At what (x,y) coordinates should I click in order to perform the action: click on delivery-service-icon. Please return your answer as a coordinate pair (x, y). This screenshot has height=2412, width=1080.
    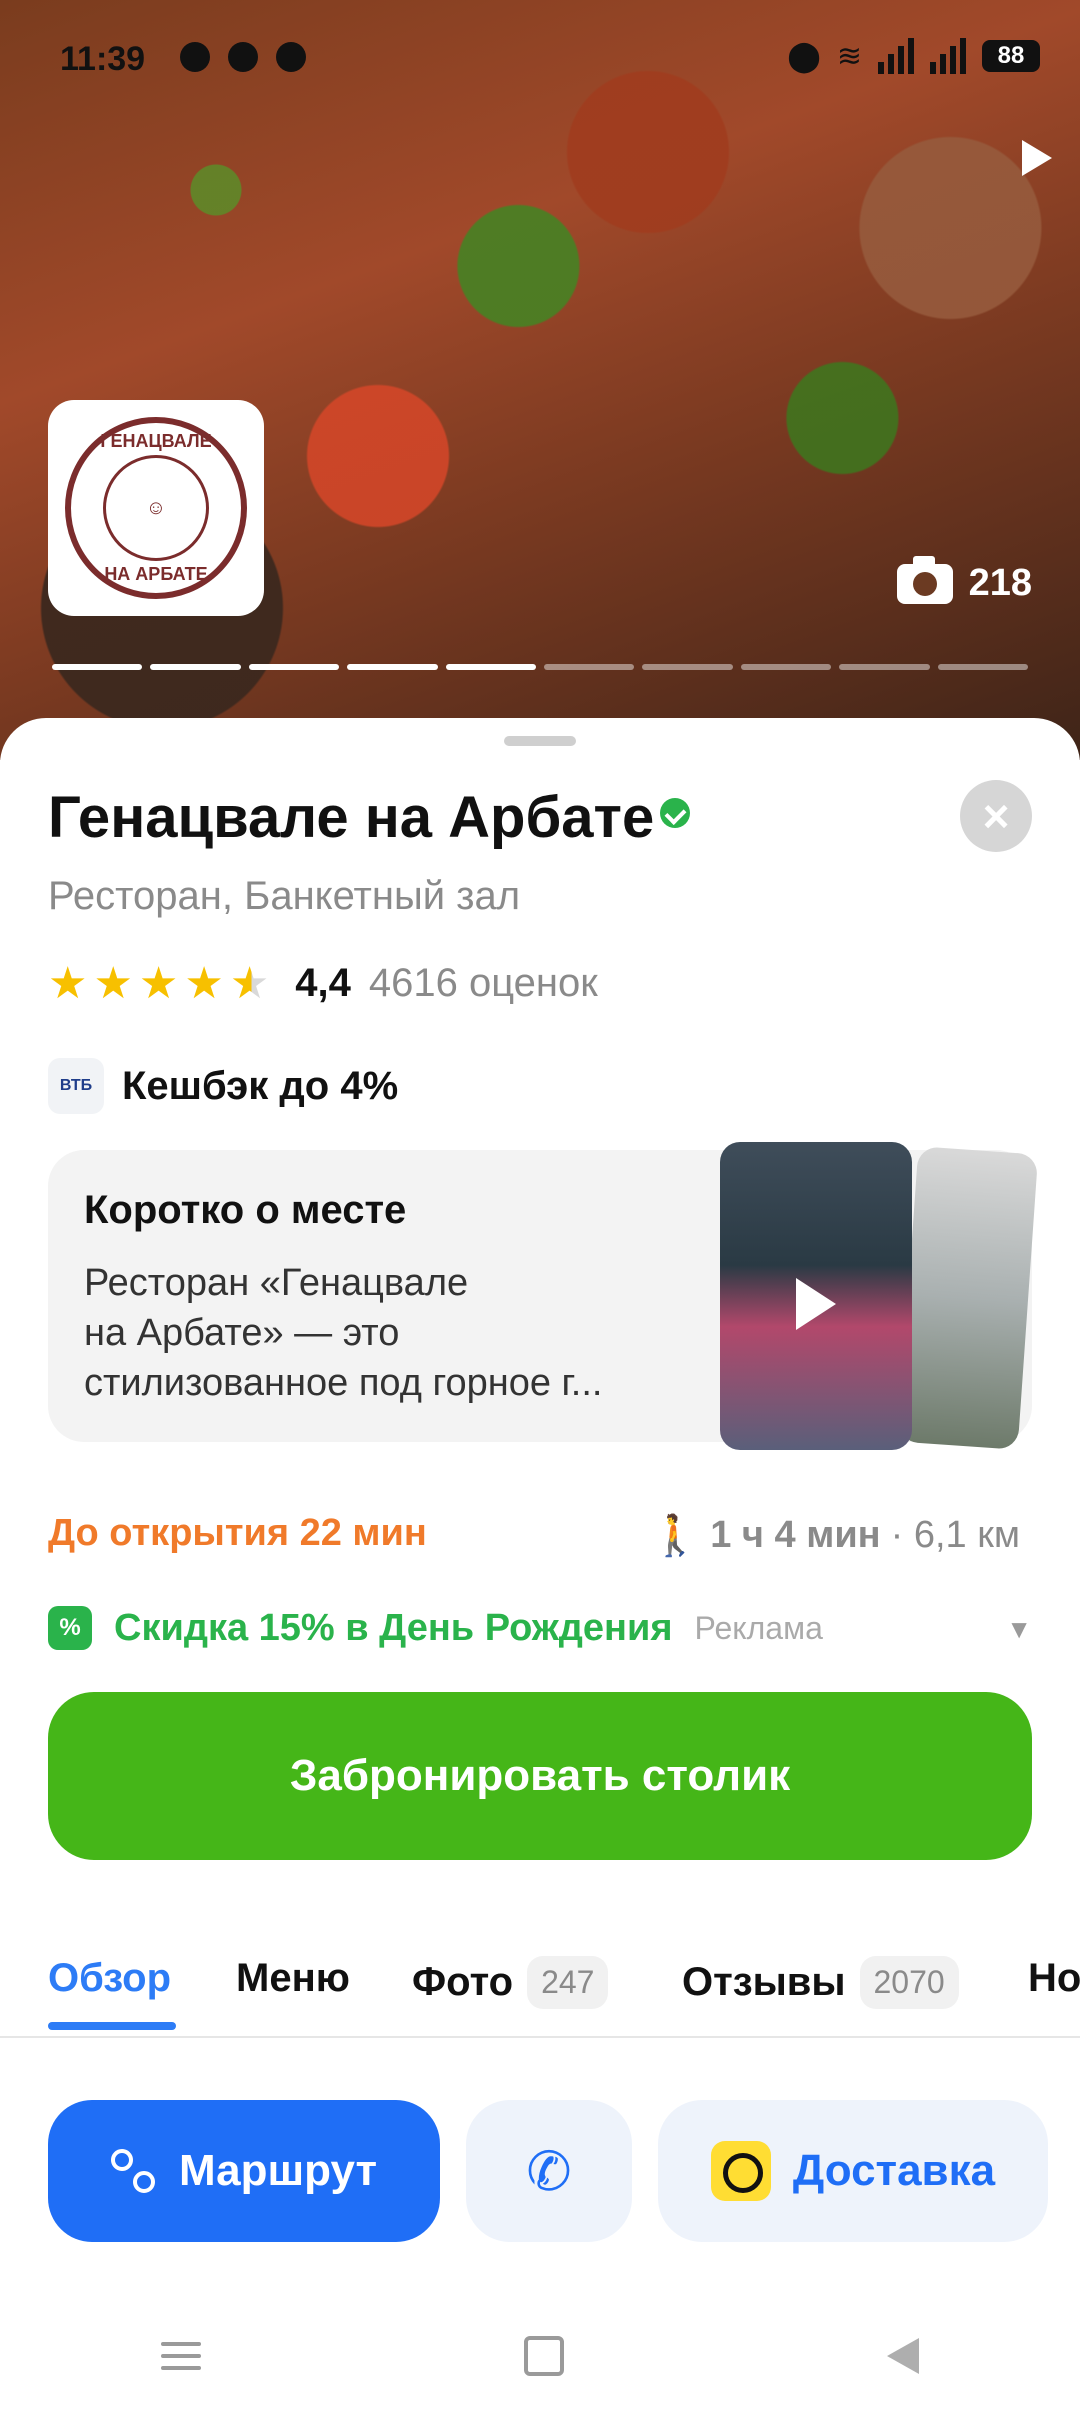
    Looking at the image, I should click on (740, 2171).